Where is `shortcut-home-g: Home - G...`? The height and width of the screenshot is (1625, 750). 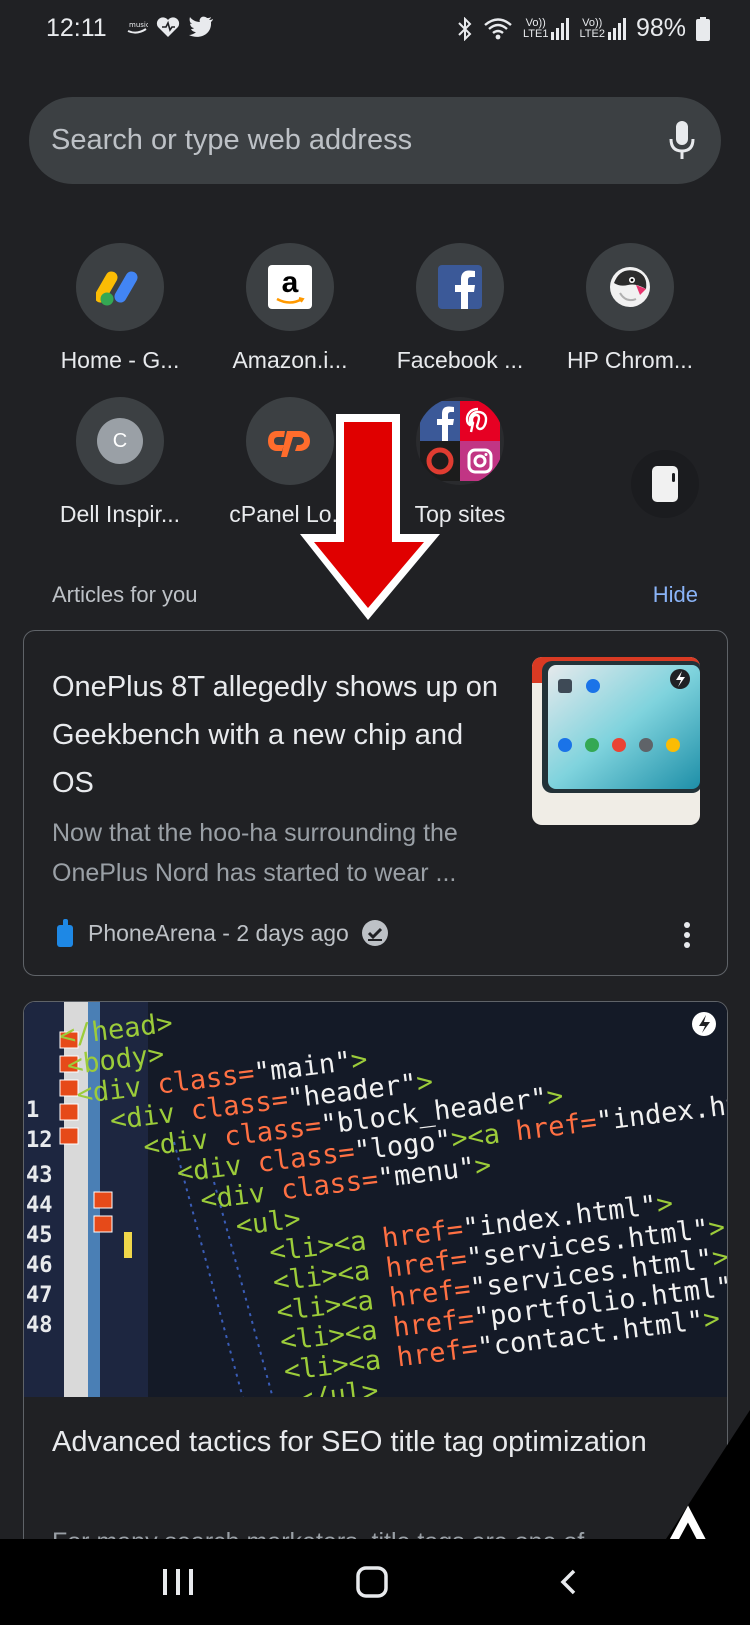
shortcut-home-g: Home - G... is located at coordinates (120, 308).